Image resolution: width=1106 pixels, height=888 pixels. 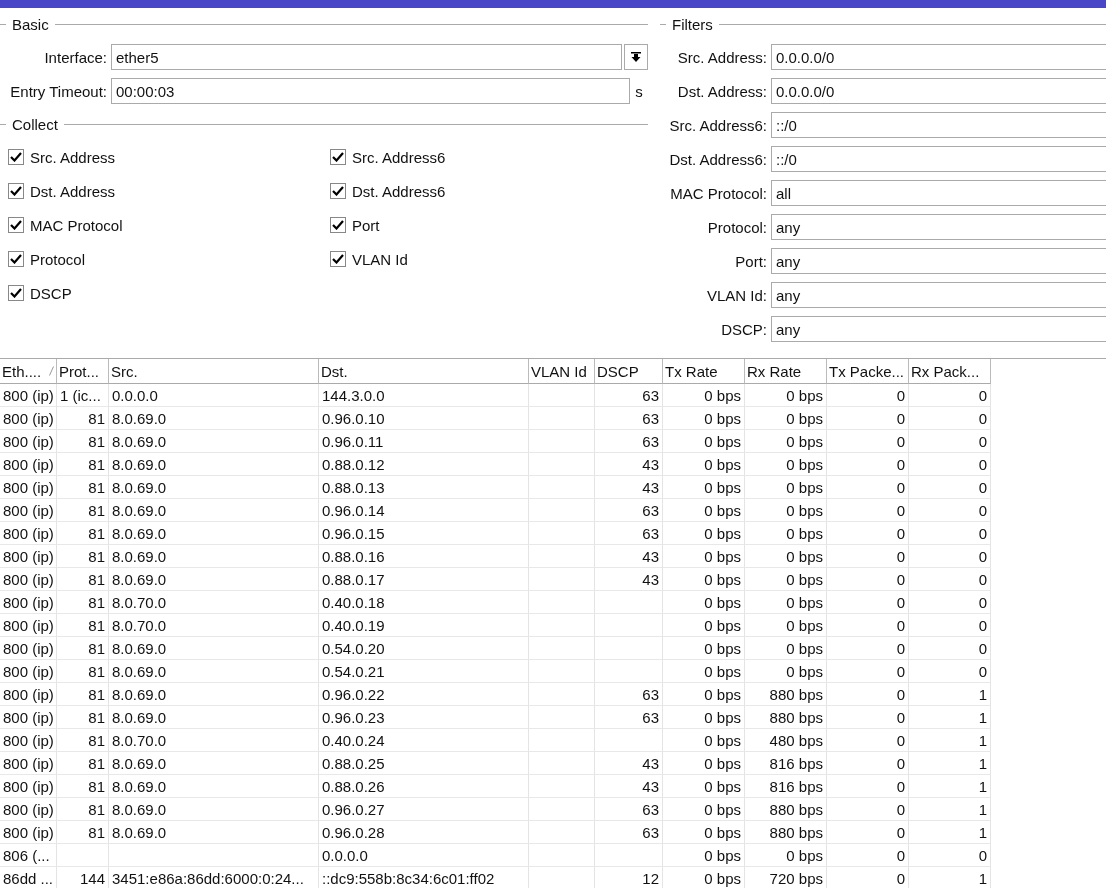 I want to click on column-header: Tx Rate, so click(x=704, y=371).